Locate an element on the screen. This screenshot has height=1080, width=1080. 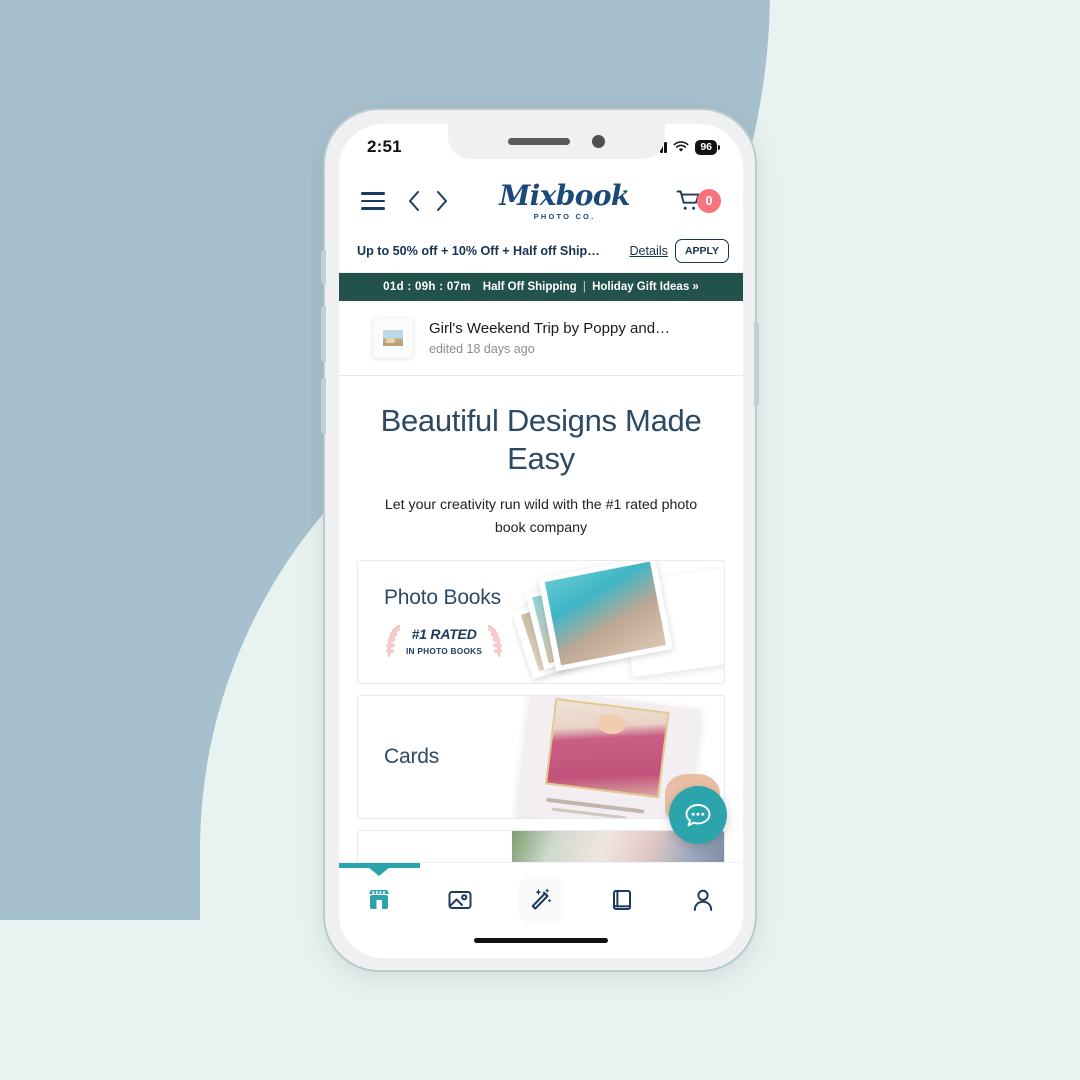
front-camera-icon is located at coordinates (598, 141).